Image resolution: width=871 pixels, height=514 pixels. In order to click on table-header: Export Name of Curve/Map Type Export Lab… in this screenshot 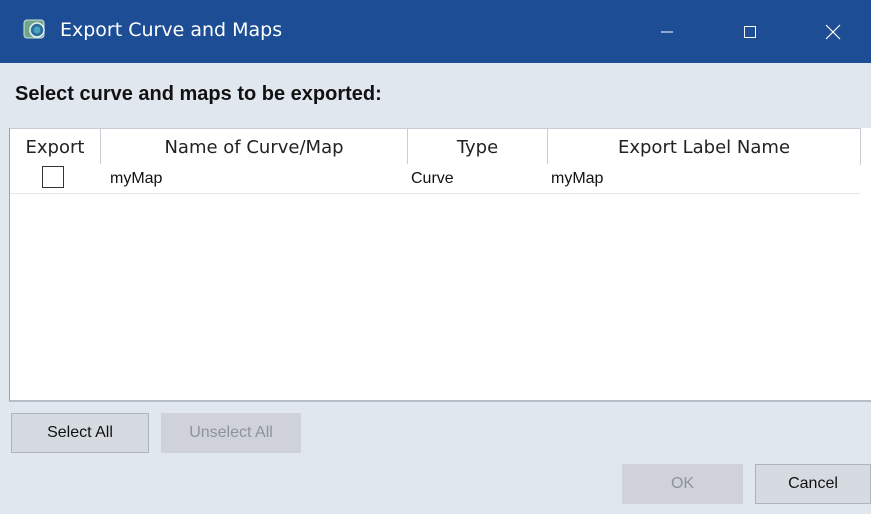, I will do `click(435, 146)`.